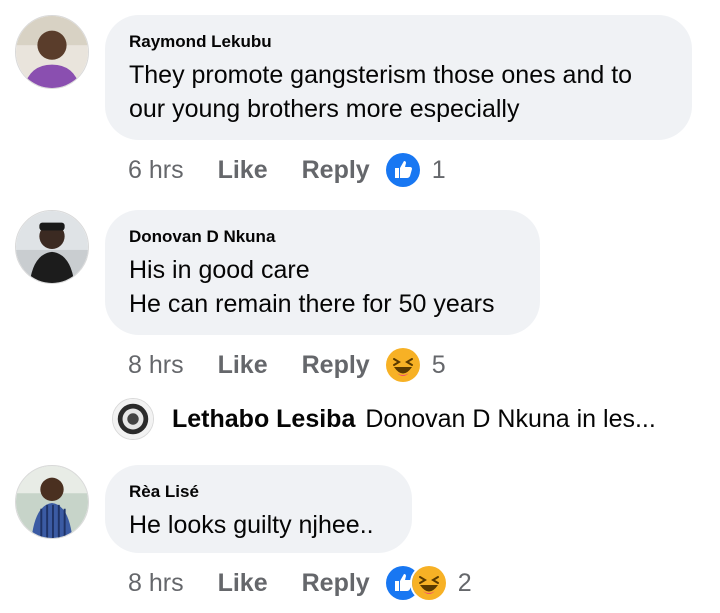 Image resolution: width=720 pixels, height=613 pixels. What do you see at coordinates (133, 419) in the screenshot?
I see `avatar-lethabo-lesiba` at bounding box center [133, 419].